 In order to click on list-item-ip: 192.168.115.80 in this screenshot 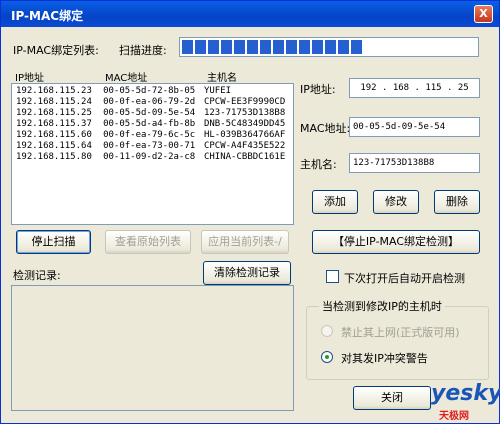, I will do `click(54, 157)`.